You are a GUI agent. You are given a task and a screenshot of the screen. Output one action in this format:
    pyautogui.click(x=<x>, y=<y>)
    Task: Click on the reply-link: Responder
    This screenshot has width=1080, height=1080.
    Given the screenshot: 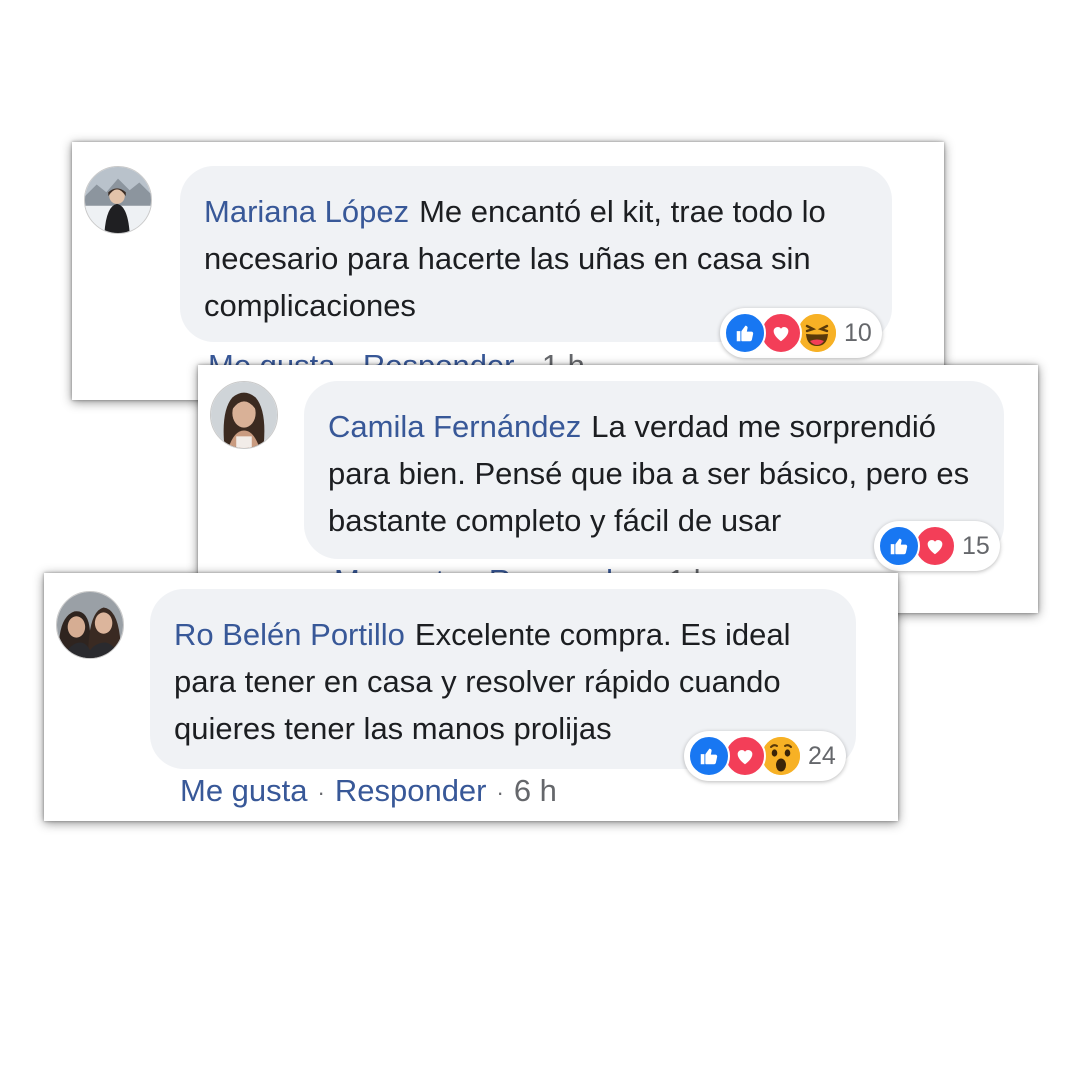 What is the action you would take?
    pyautogui.click(x=411, y=790)
    